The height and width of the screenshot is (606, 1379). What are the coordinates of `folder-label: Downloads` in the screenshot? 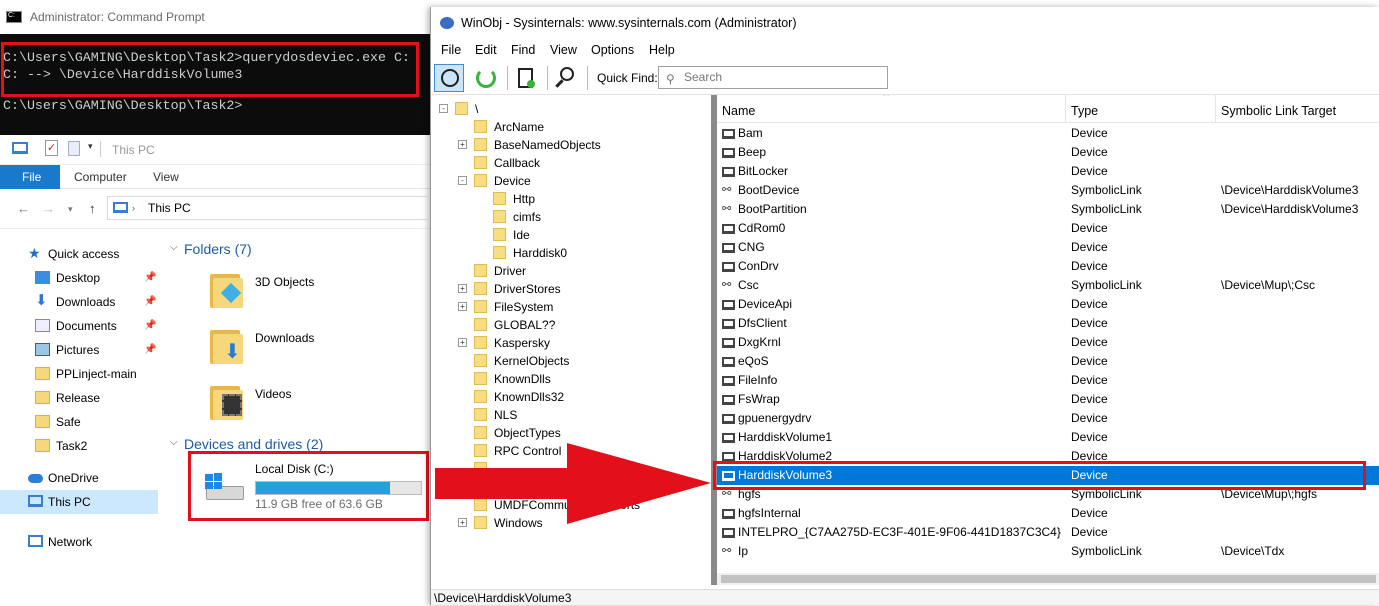 It's located at (284, 338).